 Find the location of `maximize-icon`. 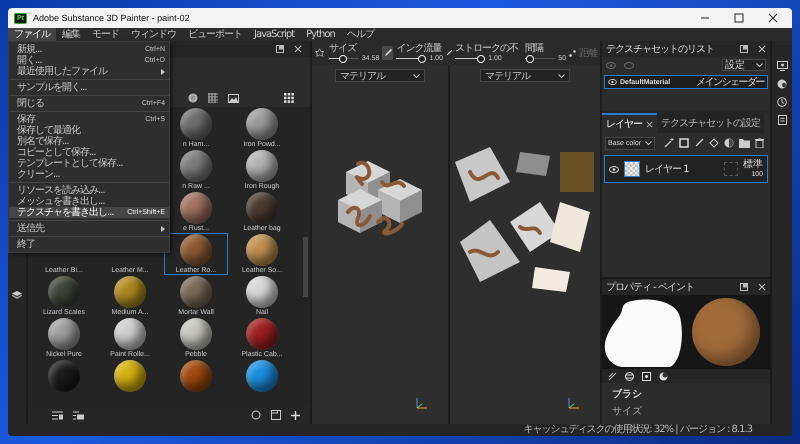

maximize-icon is located at coordinates (739, 18).